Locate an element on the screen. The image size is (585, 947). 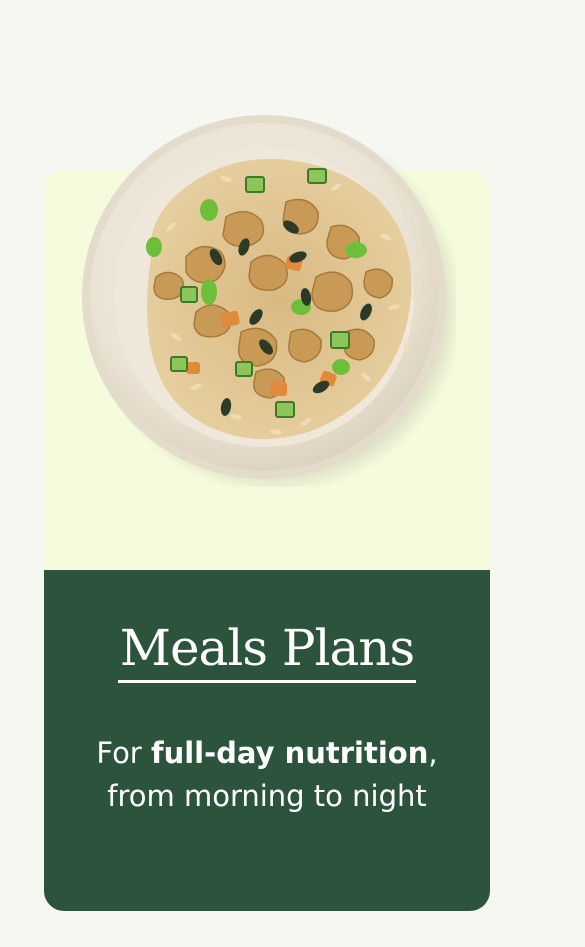
subtitle-bold: full-day nutrition is located at coordinates (289, 753).